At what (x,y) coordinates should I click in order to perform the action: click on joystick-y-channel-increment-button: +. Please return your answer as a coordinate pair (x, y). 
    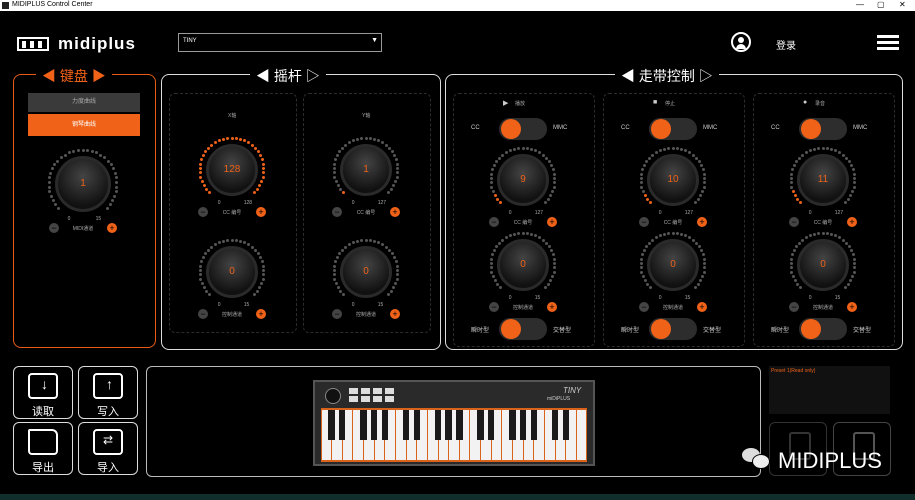
    Looking at the image, I should click on (395, 314).